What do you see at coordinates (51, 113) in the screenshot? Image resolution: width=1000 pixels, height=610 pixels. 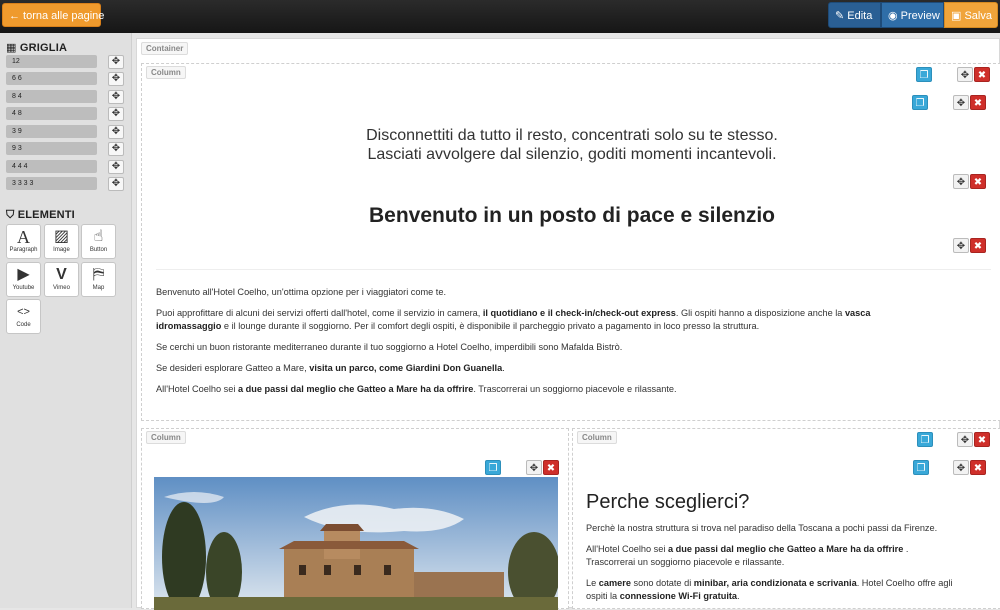 I see `grid-row-4-8: 4 8` at bounding box center [51, 113].